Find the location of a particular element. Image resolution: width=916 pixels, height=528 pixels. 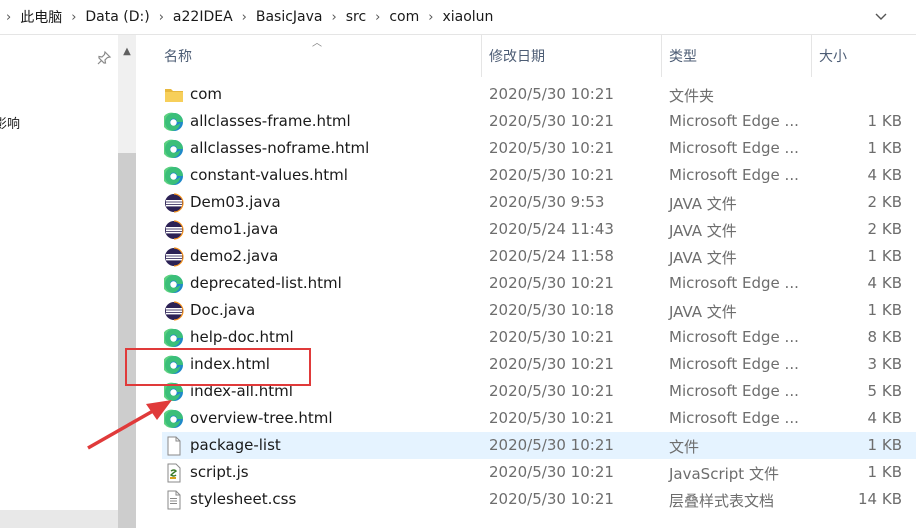

address-dropdown-button is located at coordinates (881, 17).